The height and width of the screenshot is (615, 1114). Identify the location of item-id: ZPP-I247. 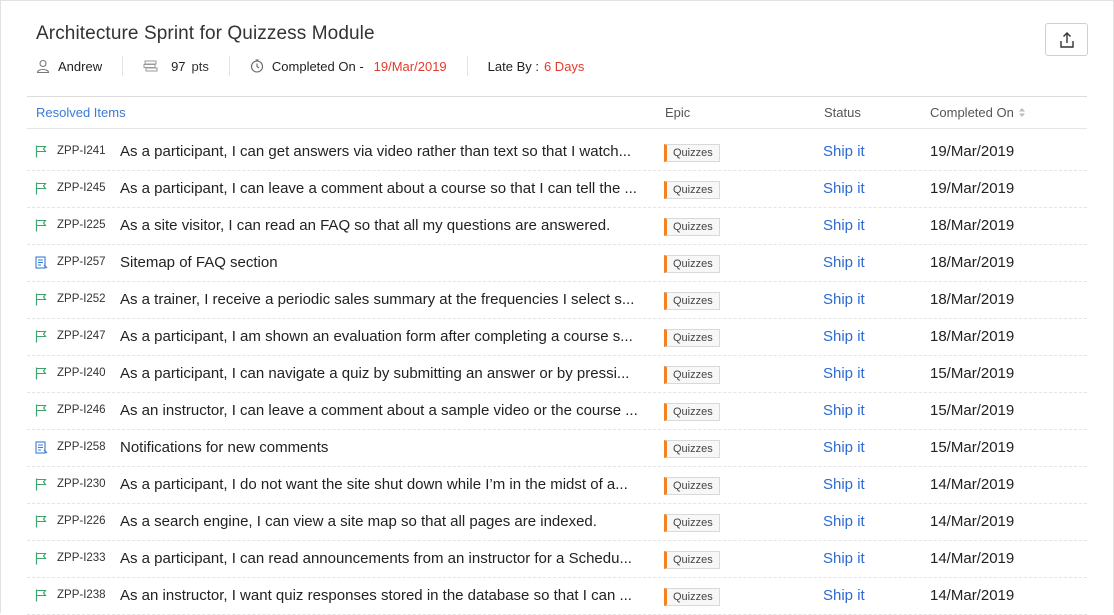
(81, 336).